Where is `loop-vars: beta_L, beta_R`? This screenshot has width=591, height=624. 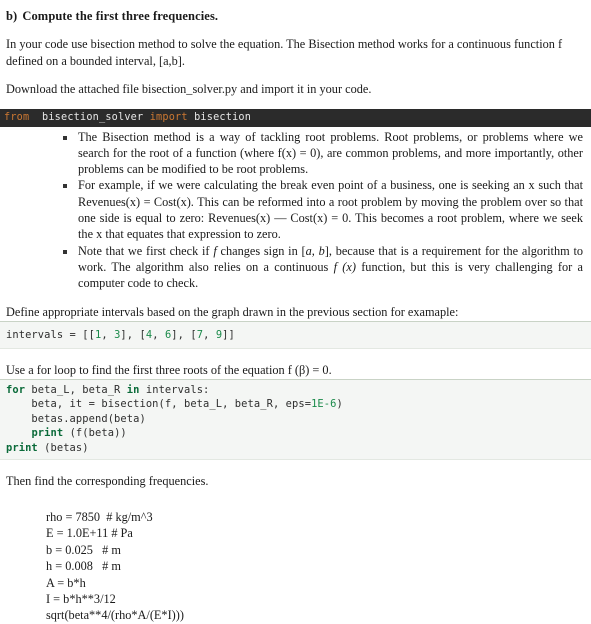 loop-vars: beta_L, beta_R is located at coordinates (76, 389).